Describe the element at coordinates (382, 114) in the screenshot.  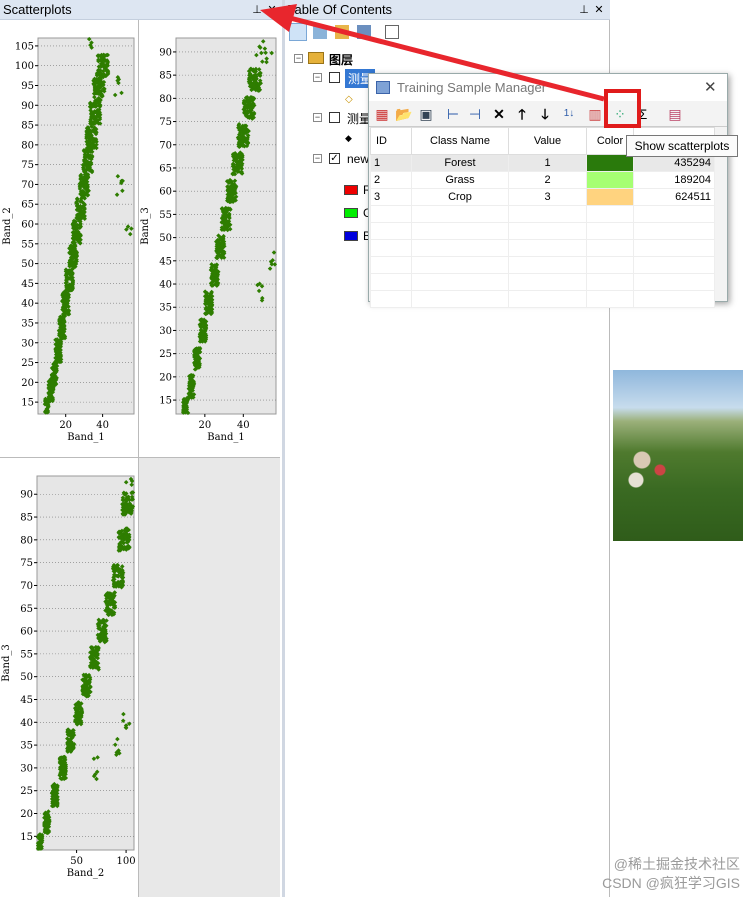
I see `new-icon: ▦` at that location.